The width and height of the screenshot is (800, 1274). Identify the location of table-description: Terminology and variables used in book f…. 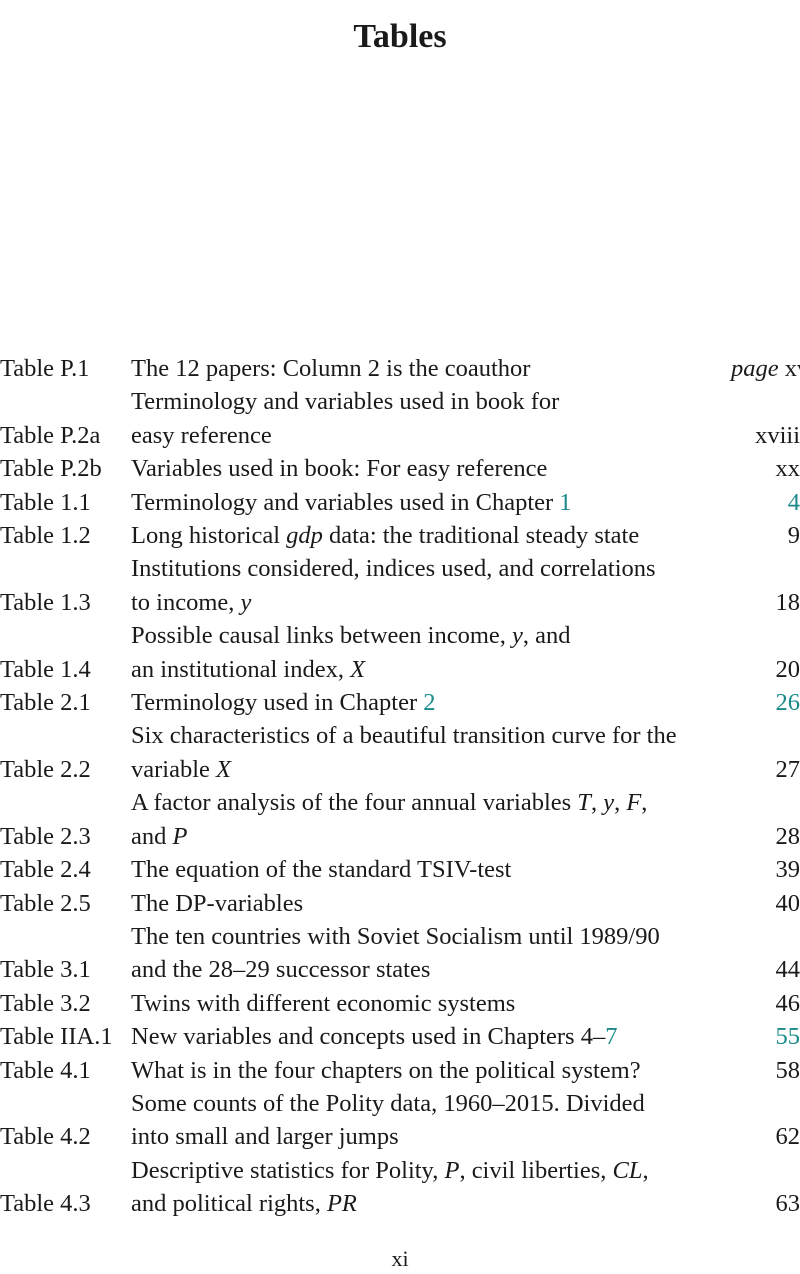
(431, 418).